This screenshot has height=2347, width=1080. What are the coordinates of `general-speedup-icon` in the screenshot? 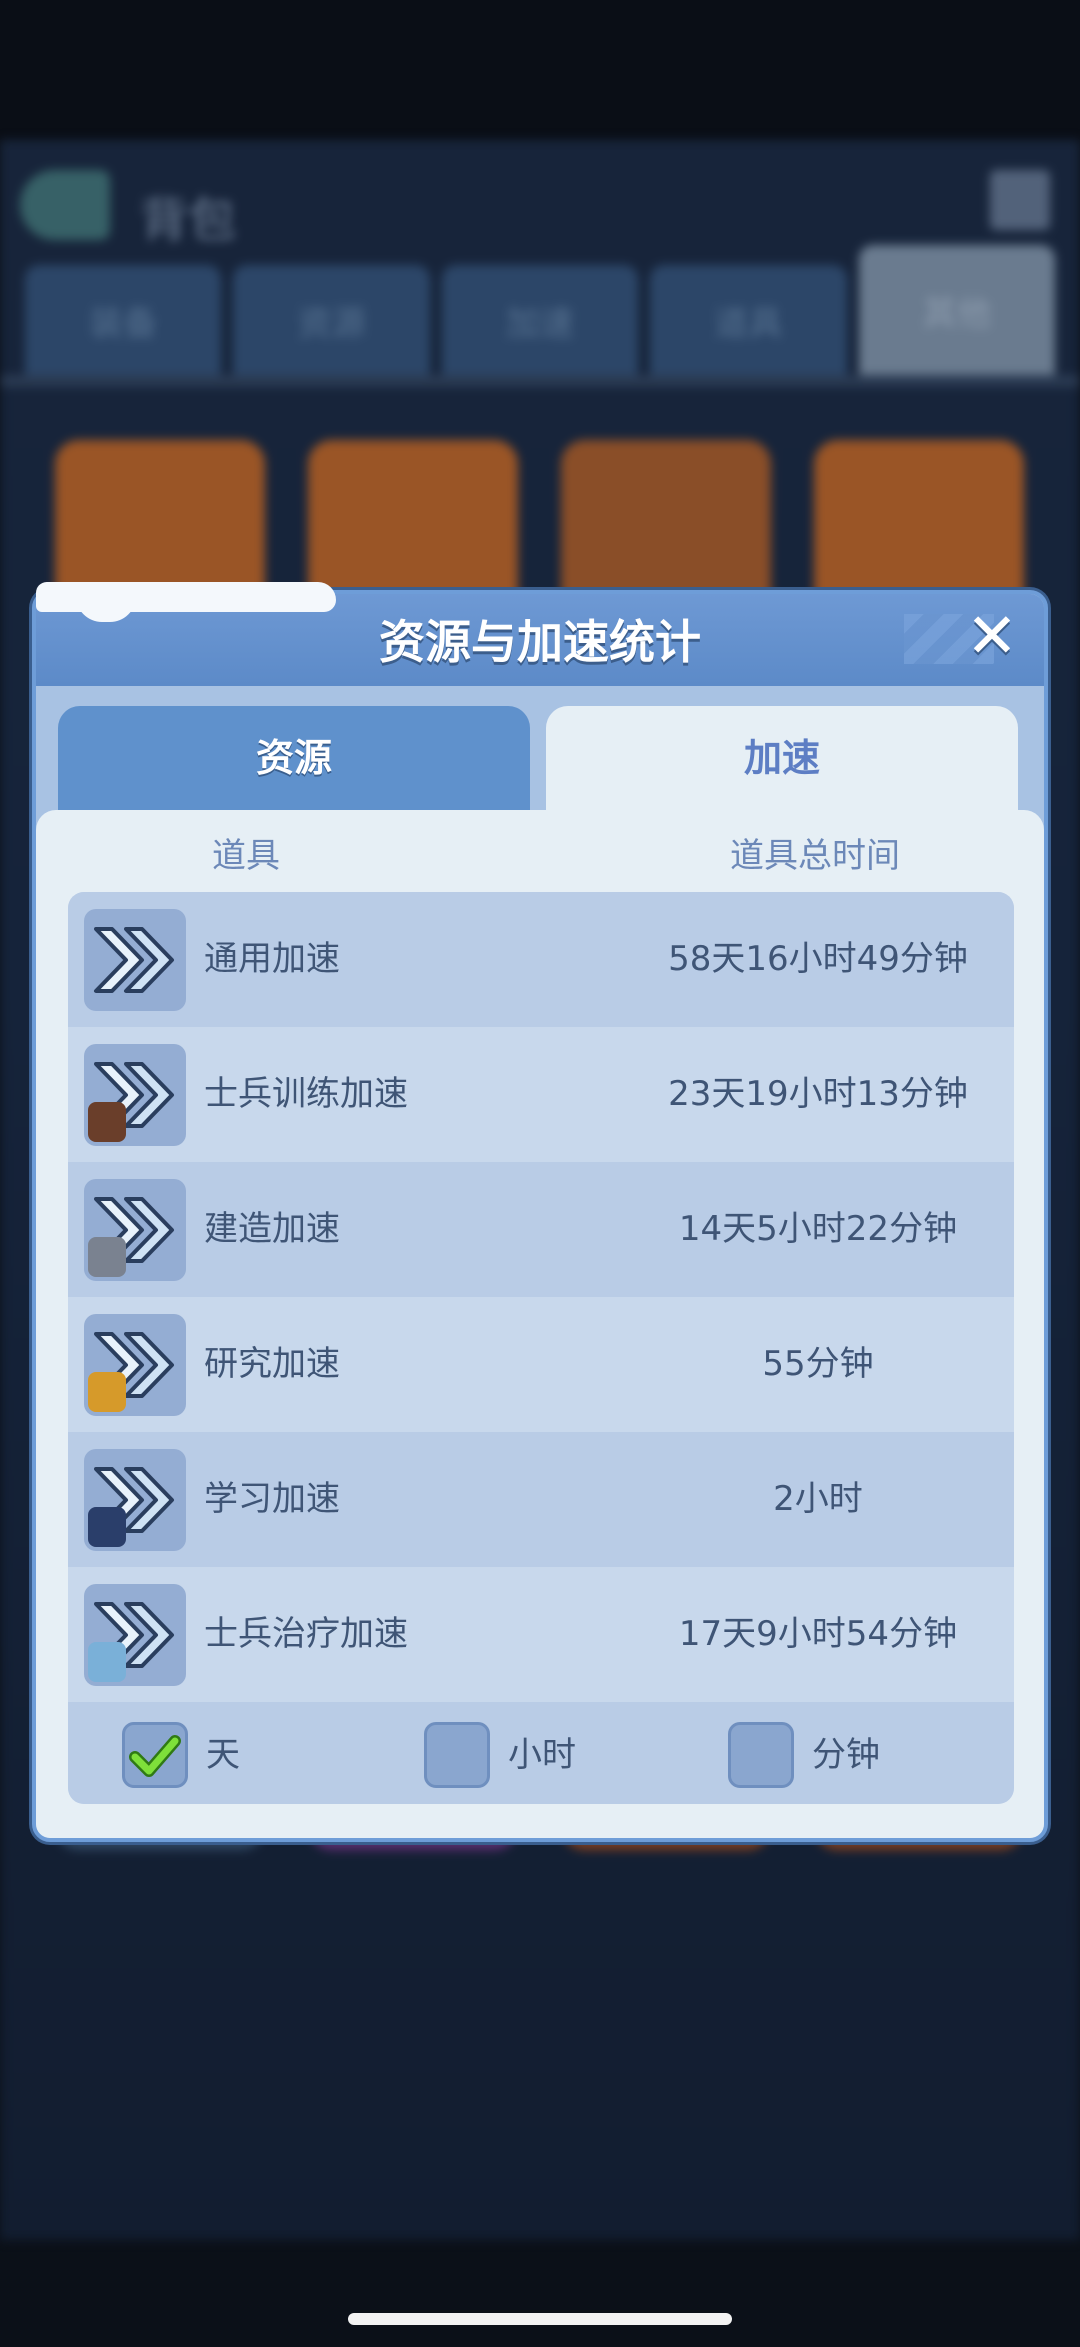 It's located at (135, 960).